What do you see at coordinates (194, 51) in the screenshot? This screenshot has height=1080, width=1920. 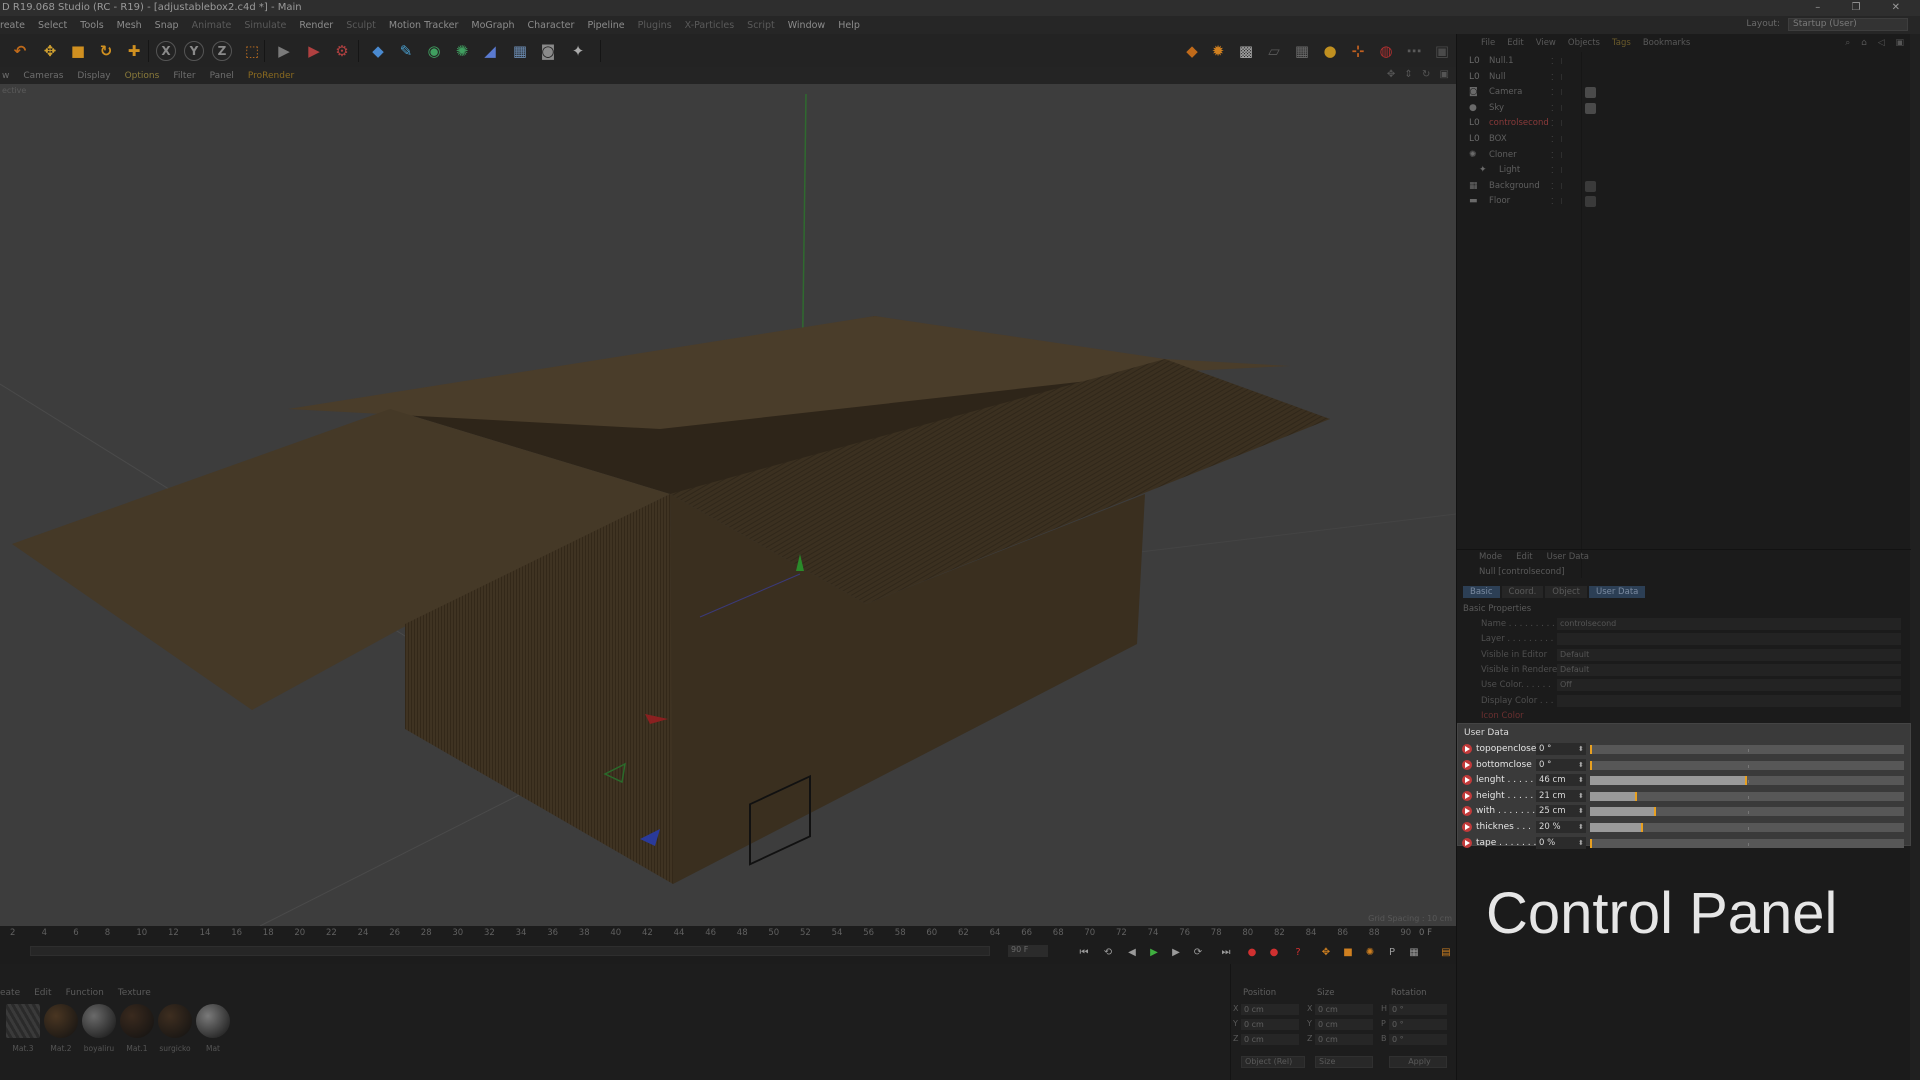 I see `y-axis-icon: Y` at bounding box center [194, 51].